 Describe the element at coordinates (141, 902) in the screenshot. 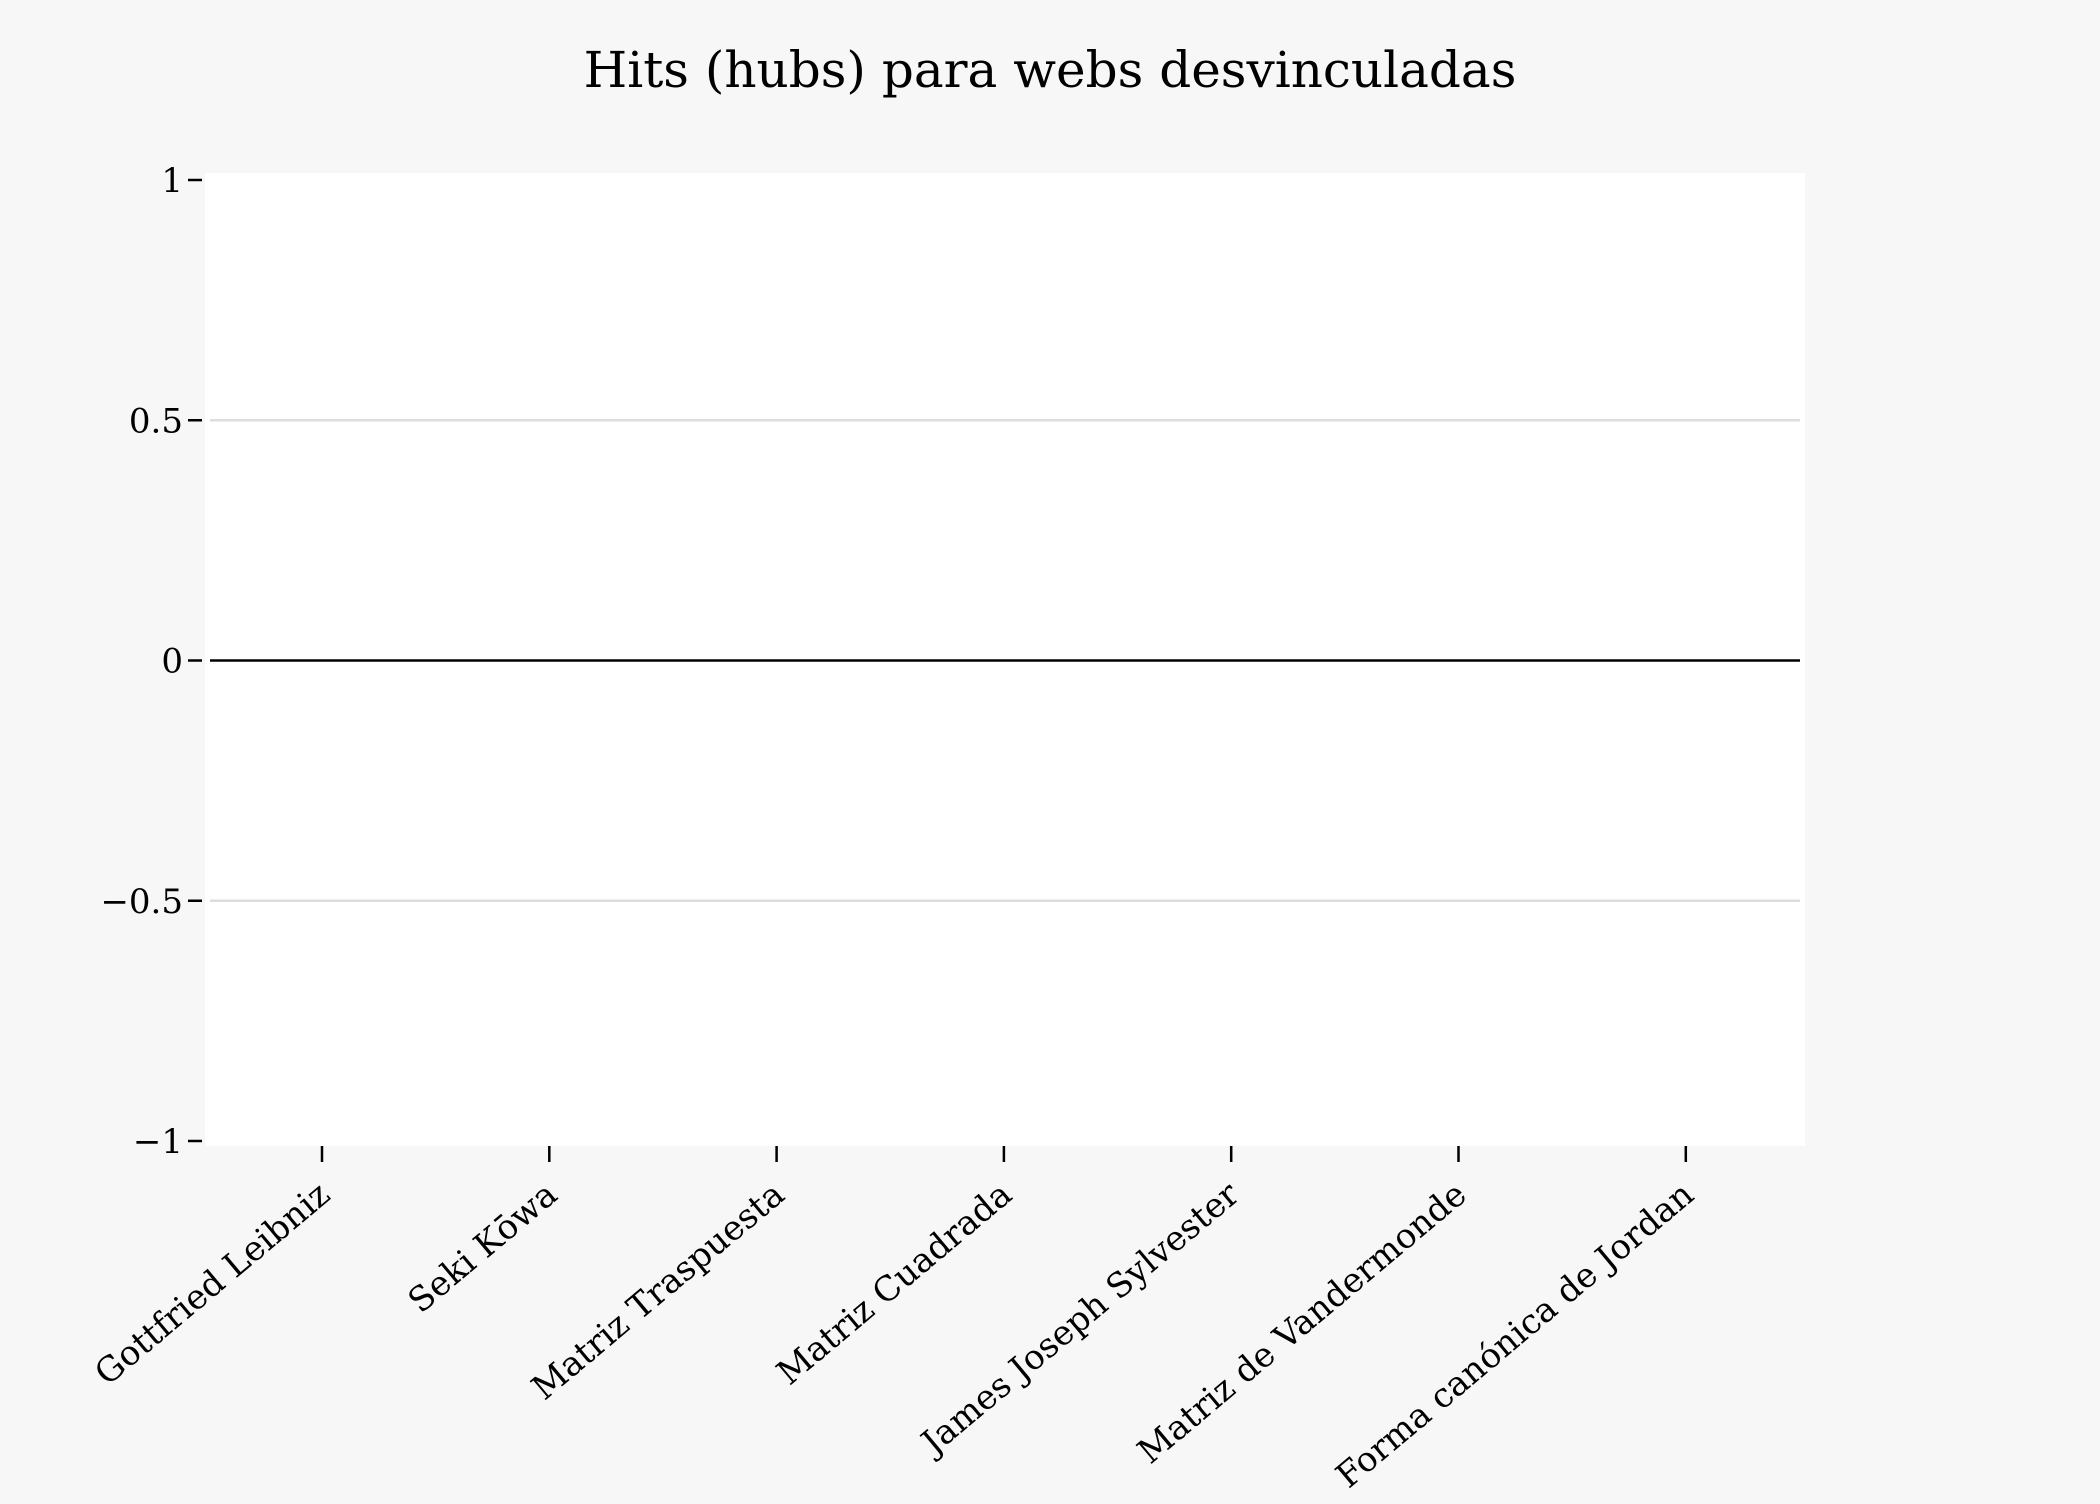

I see `y-tick-label: −0.5` at that location.